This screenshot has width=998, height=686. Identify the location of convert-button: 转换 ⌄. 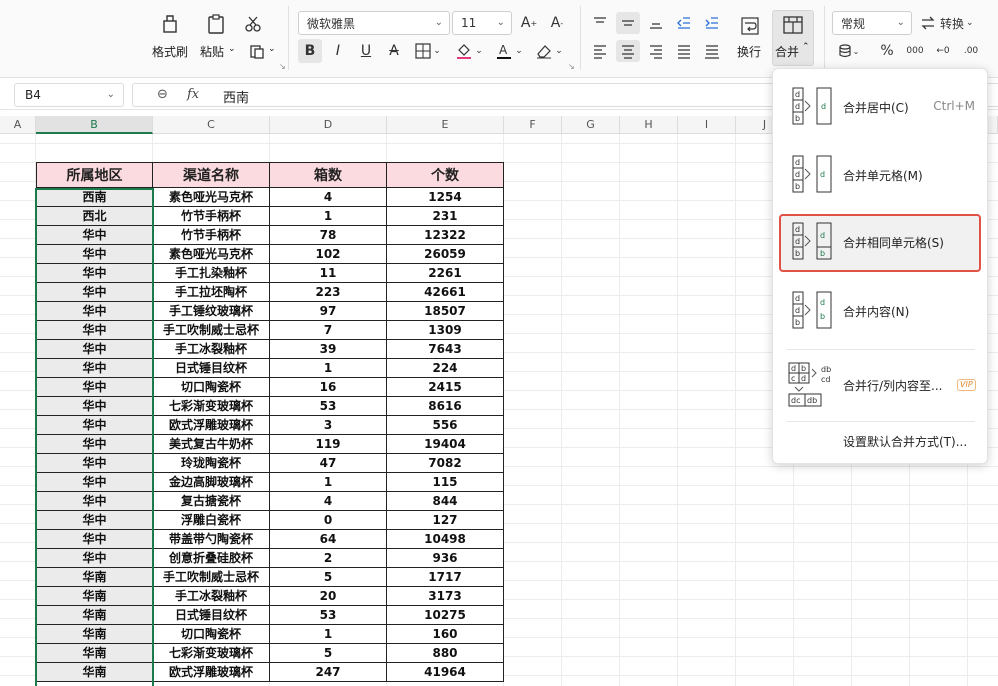
(950, 23).